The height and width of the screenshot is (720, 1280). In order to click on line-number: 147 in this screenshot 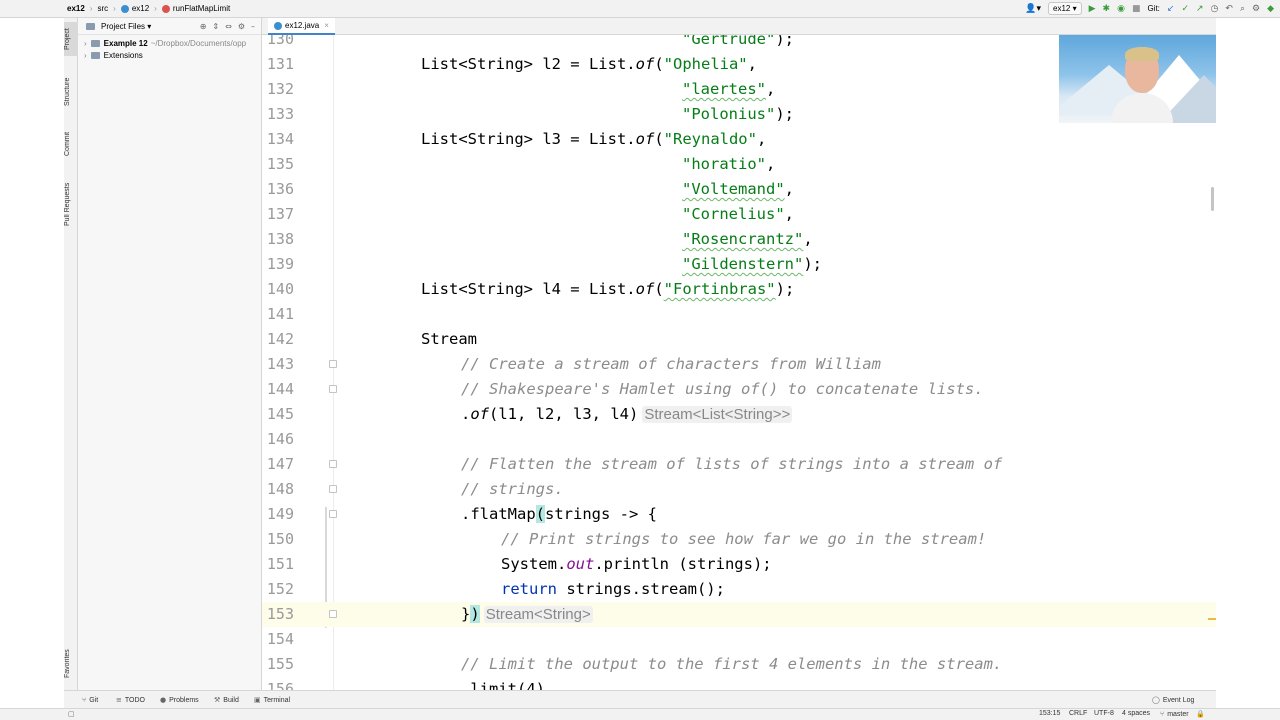, I will do `click(280, 464)`.